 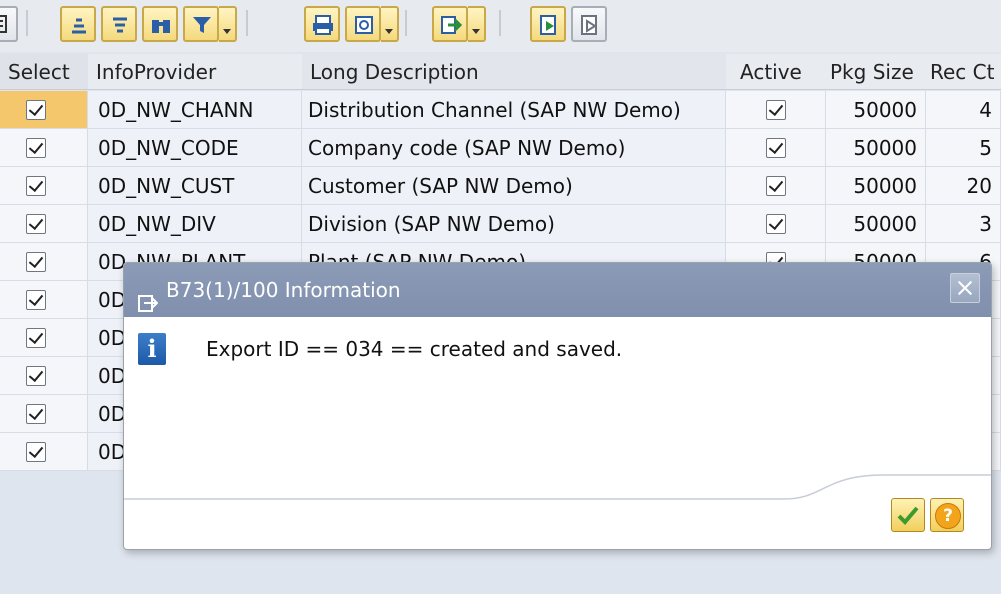 I want to click on help-button: ?, so click(x=947, y=515).